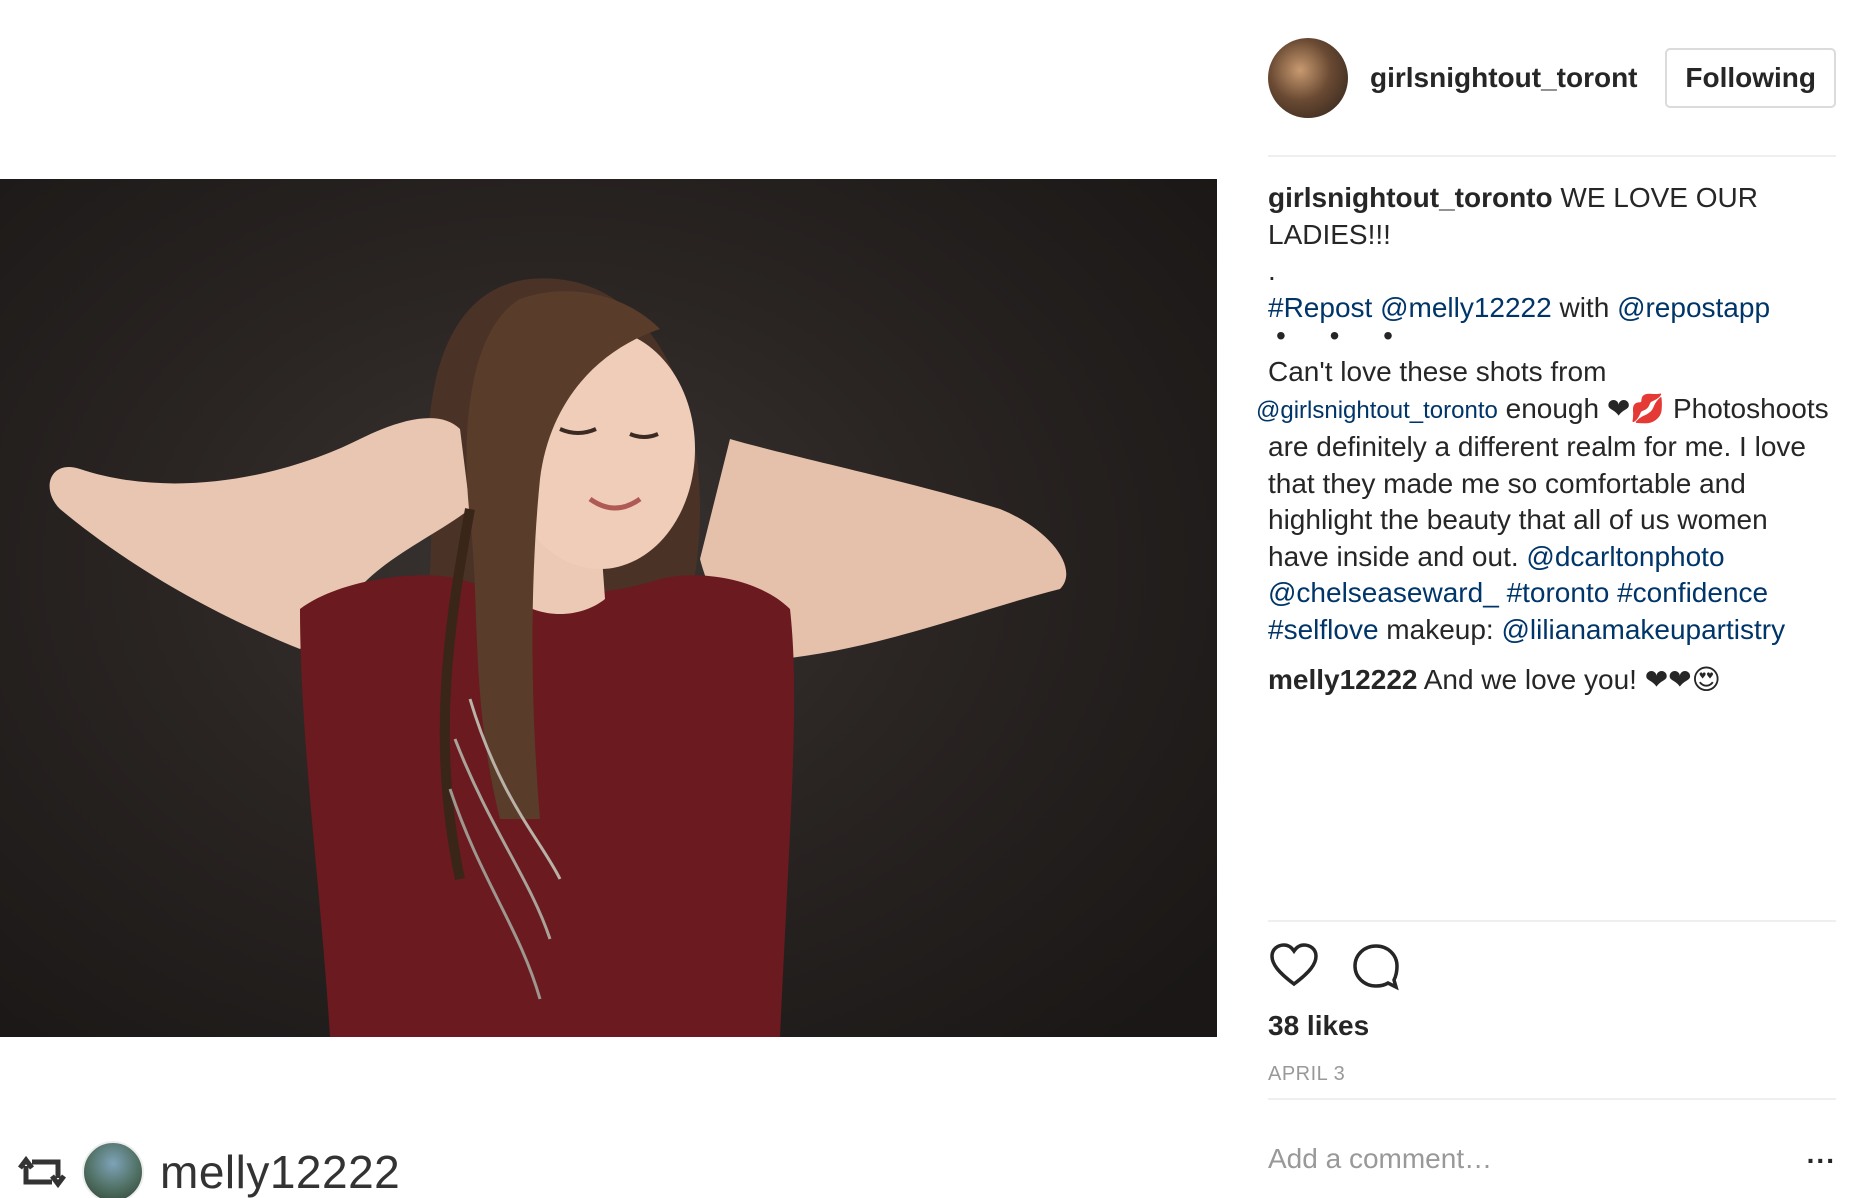  Describe the element at coordinates (113, 1169) in the screenshot. I see `repost-avatar` at that location.